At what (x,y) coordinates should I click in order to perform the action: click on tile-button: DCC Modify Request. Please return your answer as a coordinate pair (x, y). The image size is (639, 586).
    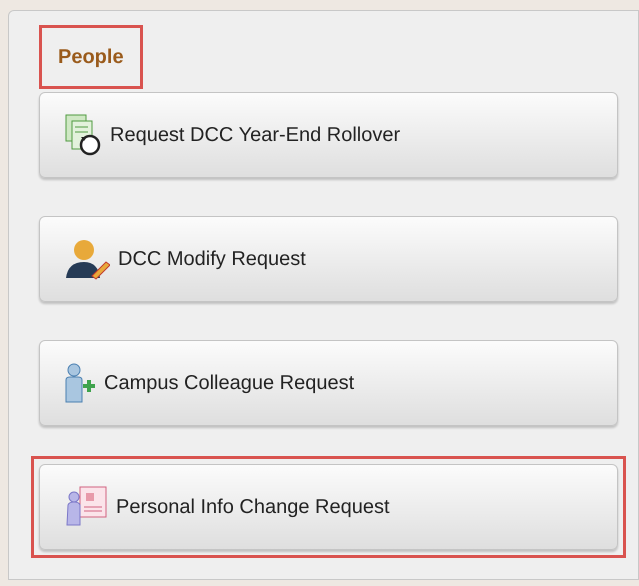
    Looking at the image, I should click on (328, 259).